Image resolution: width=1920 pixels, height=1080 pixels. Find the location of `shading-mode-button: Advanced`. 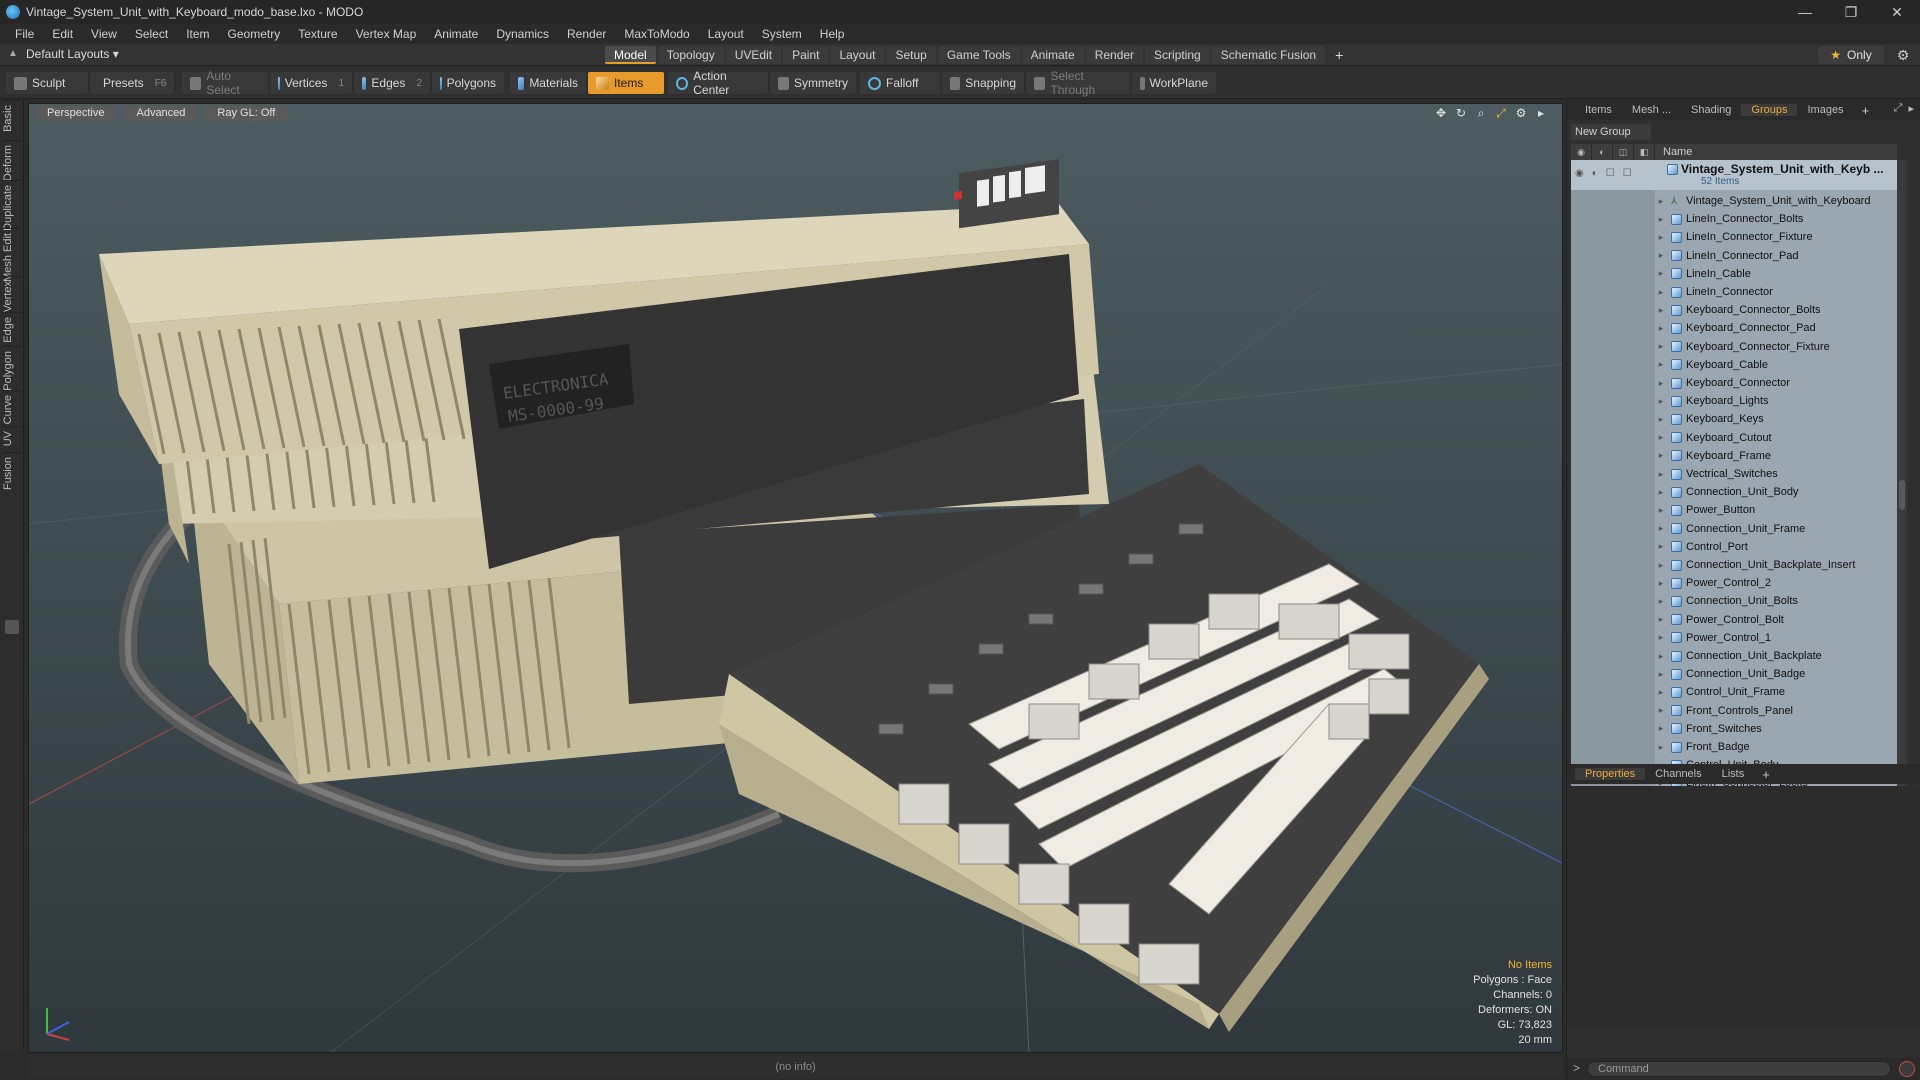

shading-mode-button: Advanced is located at coordinates (161, 113).